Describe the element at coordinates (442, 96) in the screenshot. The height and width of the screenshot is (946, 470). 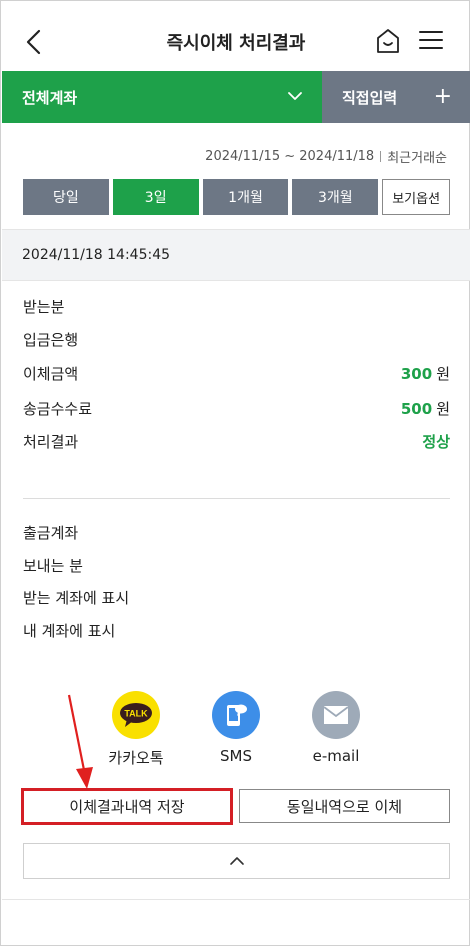
I see `plus-icon: +` at that location.